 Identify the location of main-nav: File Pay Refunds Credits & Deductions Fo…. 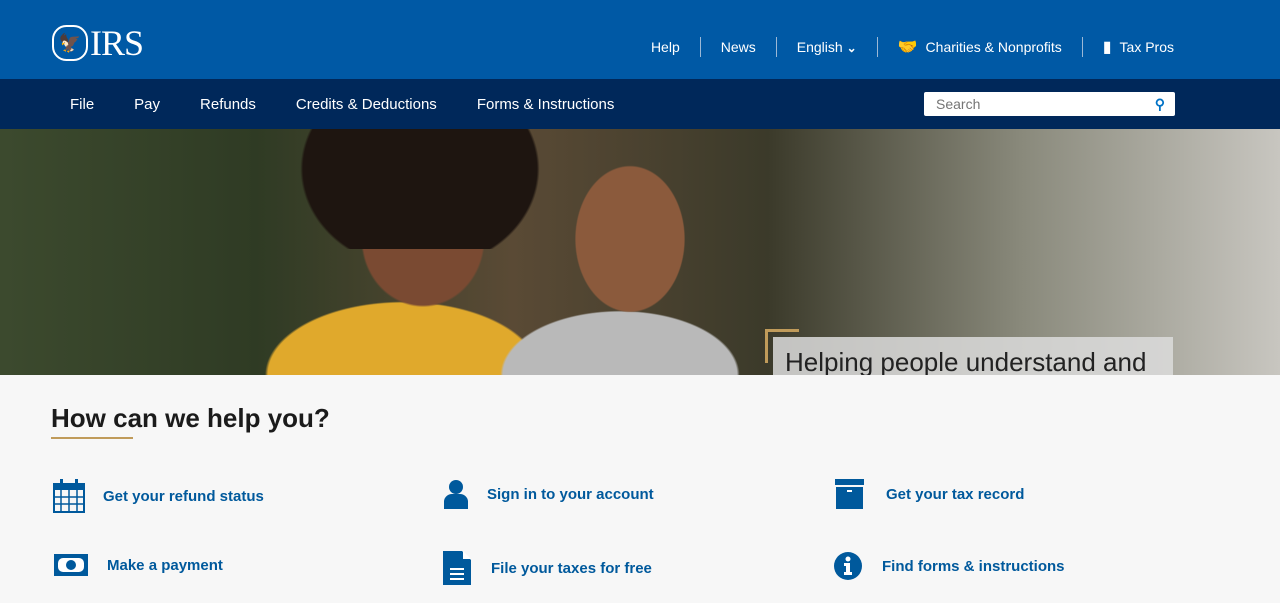
(640, 104).